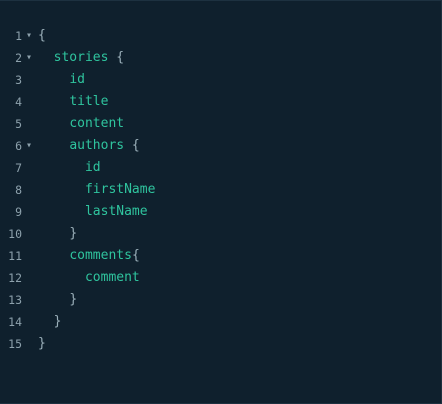 The image size is (442, 404). Describe the element at coordinates (18, 58) in the screenshot. I see `line-number: 2` at that location.